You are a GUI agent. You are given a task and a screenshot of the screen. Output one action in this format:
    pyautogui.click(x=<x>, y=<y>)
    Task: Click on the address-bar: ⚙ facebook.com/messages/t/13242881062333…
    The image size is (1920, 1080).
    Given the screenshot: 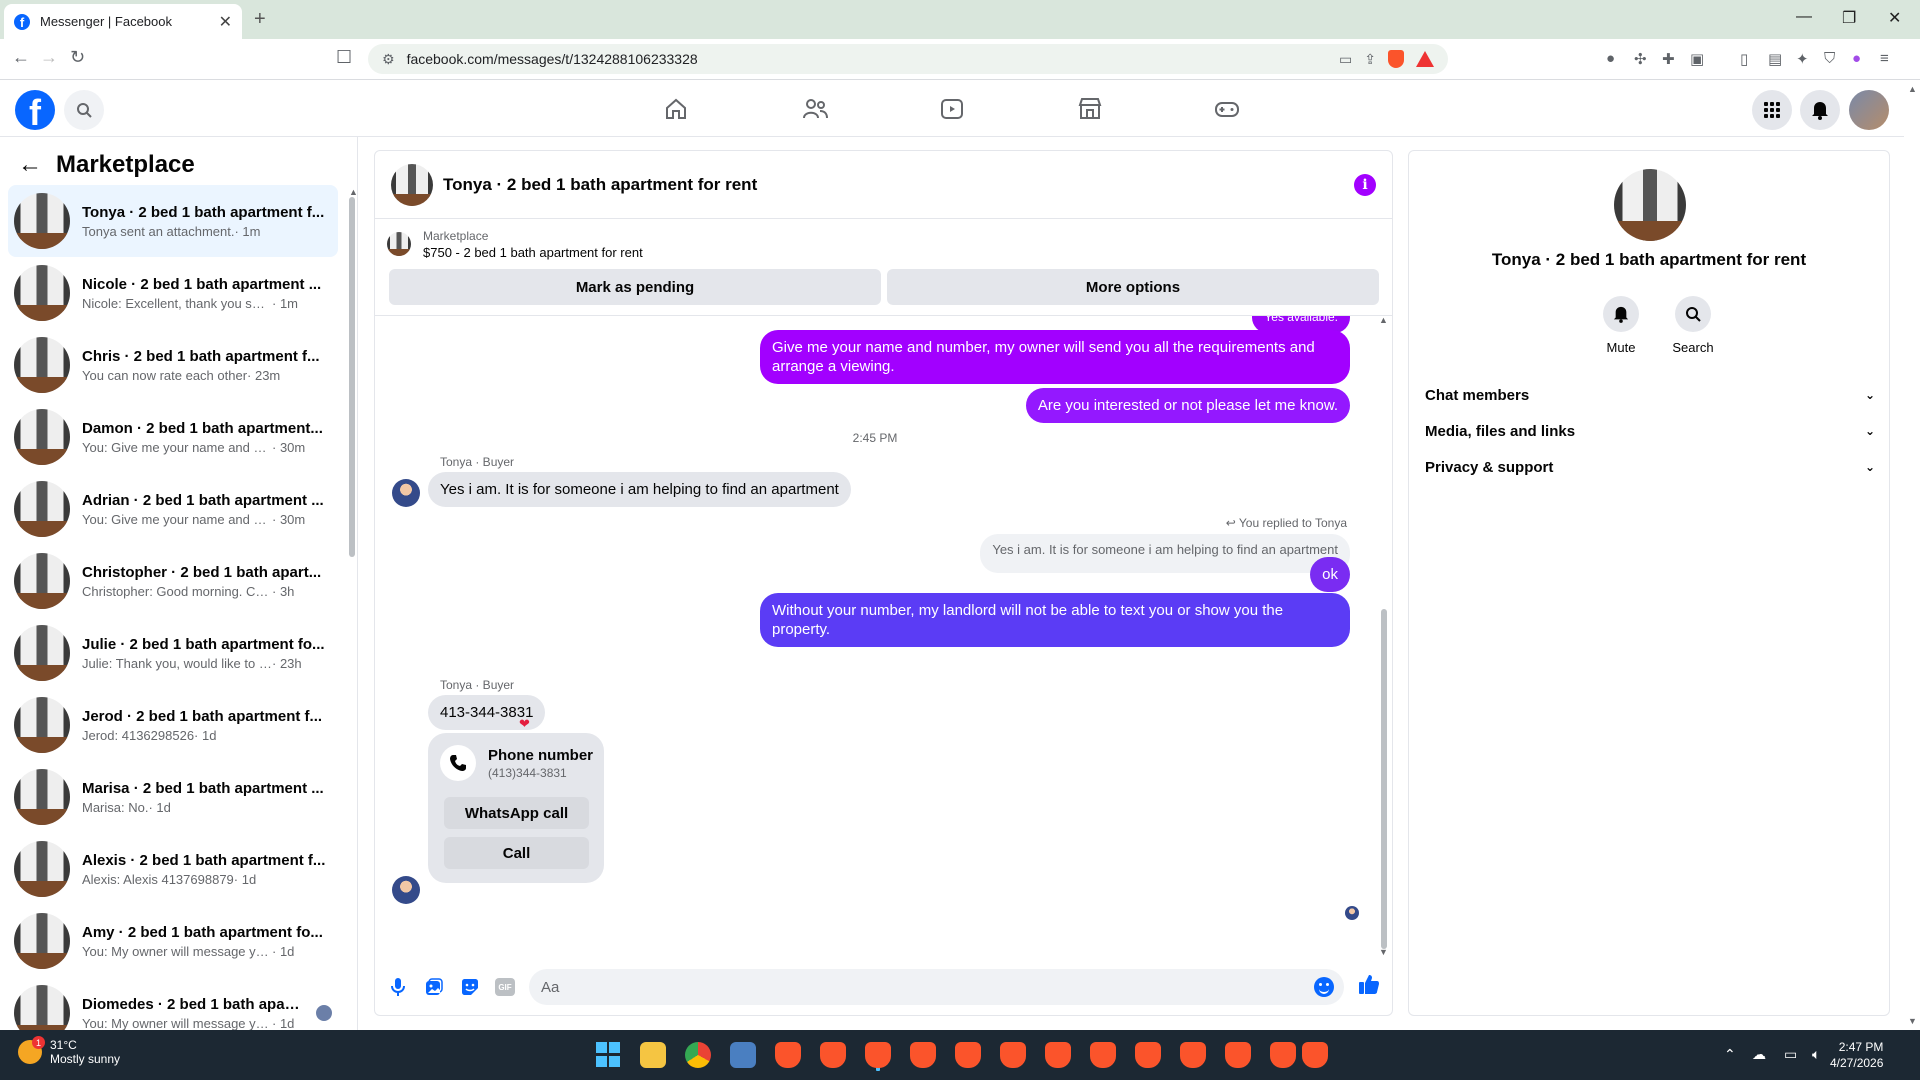 What is the action you would take?
    pyautogui.click(x=908, y=59)
    